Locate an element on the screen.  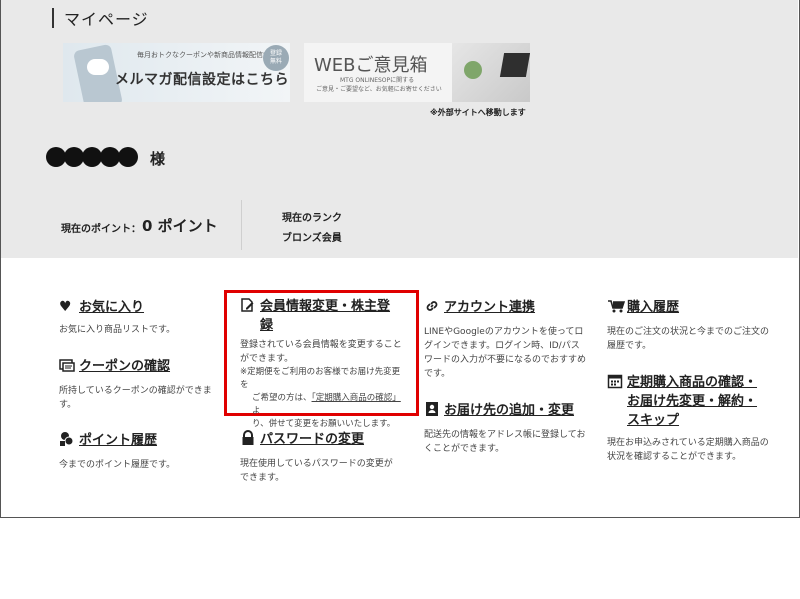
status-divider is located at coordinates (241, 225).